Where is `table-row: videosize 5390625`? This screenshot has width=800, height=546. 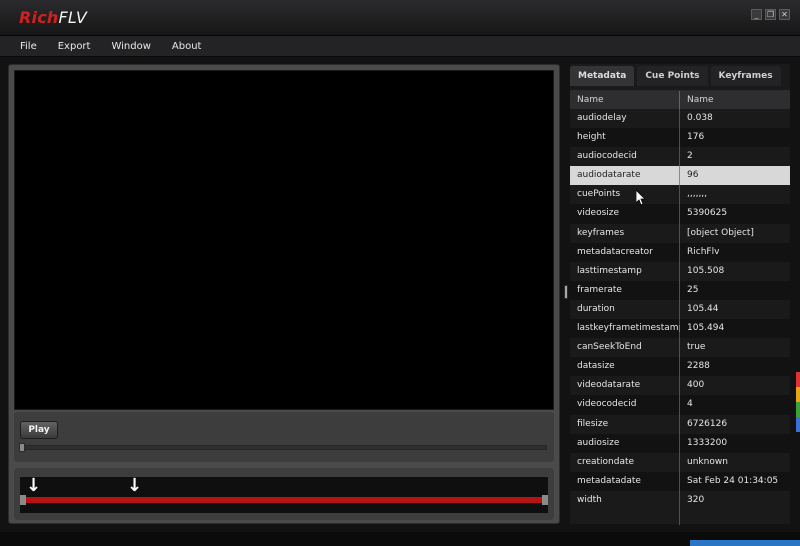
table-row: videosize 5390625 is located at coordinates (680, 214).